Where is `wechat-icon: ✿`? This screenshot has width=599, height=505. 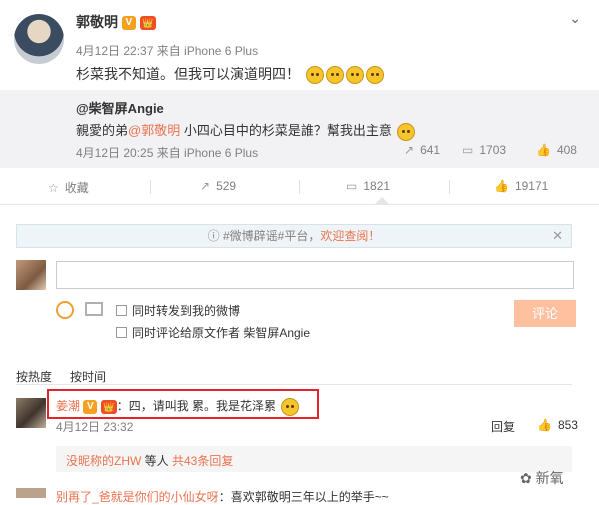
wechat-icon: ✿ is located at coordinates (528, 478).